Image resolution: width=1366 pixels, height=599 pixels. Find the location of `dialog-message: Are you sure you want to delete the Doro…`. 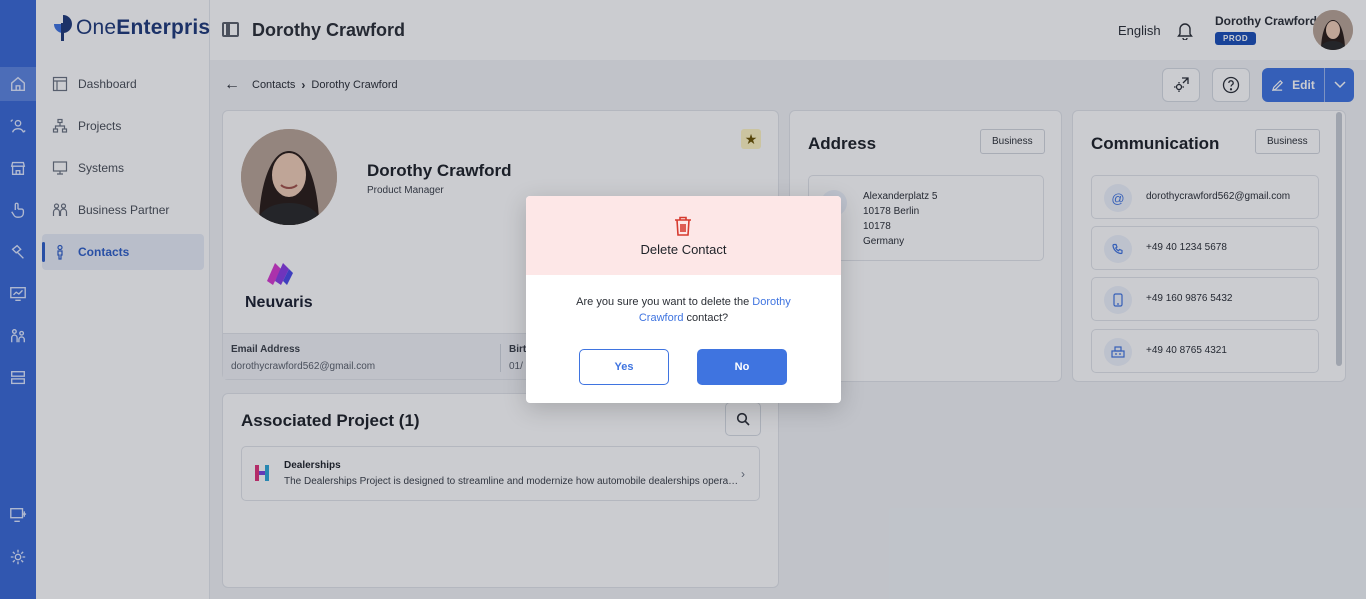

dialog-message: Are you sure you want to delete the Doro… is located at coordinates (683, 310).